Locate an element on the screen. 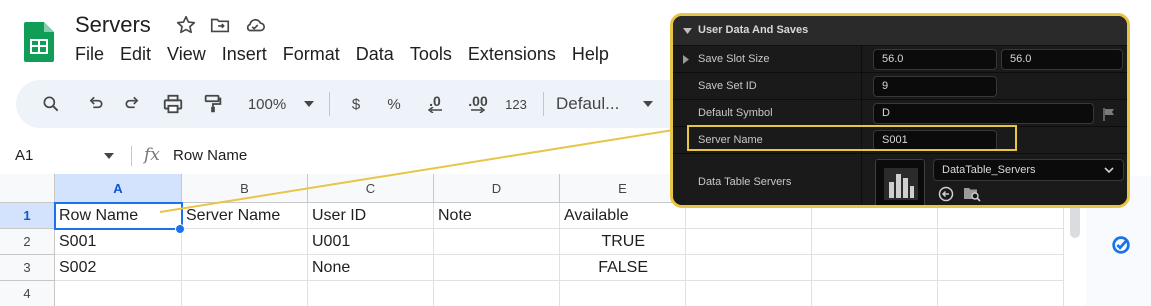 The width and height of the screenshot is (1151, 306). category-header: User Data And Saves is located at coordinates (900, 31).